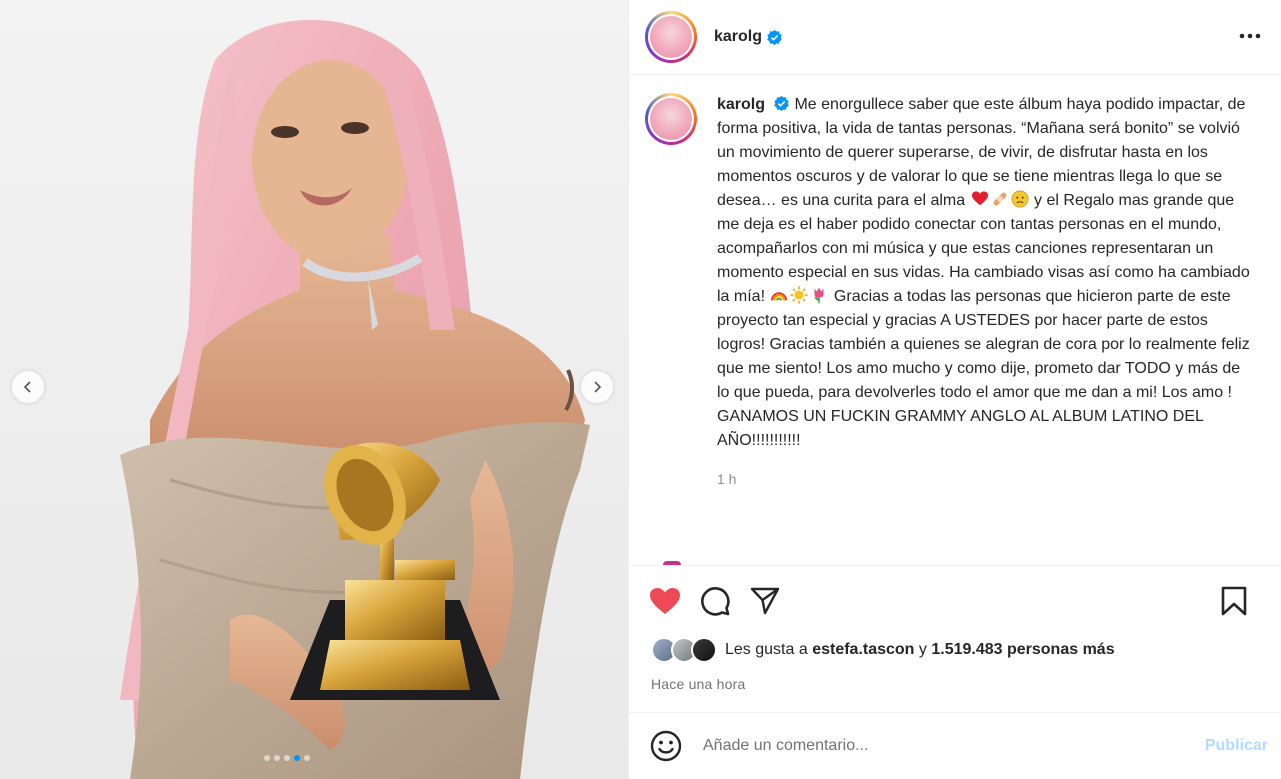 This screenshot has height=779, width=1281. What do you see at coordinates (943, 746) in the screenshot?
I see `comment-input` at bounding box center [943, 746].